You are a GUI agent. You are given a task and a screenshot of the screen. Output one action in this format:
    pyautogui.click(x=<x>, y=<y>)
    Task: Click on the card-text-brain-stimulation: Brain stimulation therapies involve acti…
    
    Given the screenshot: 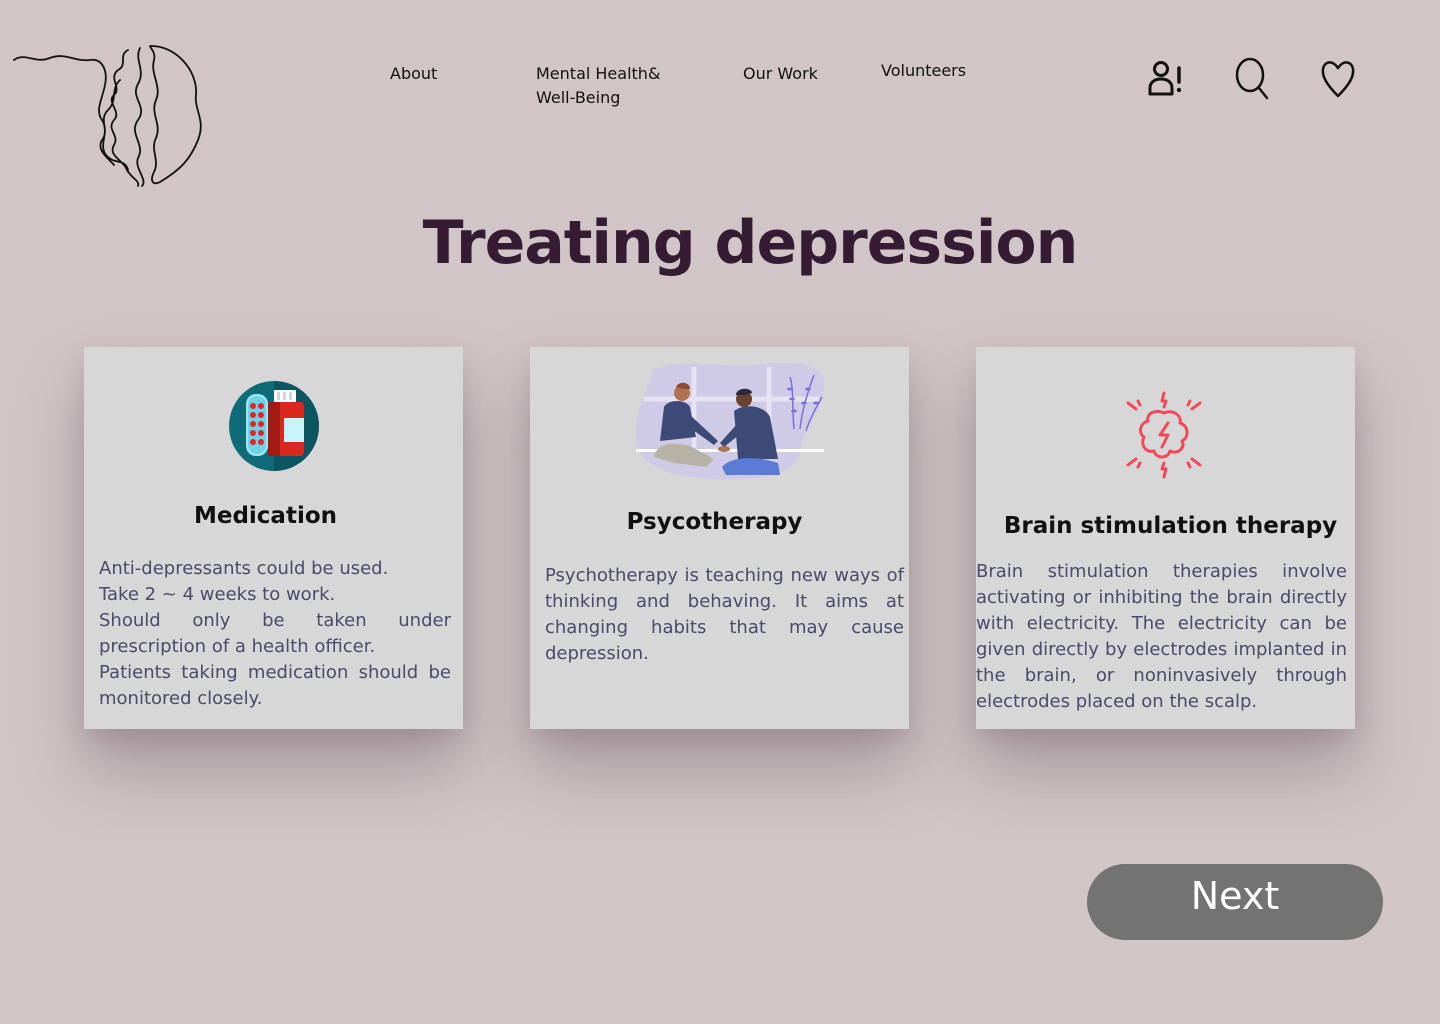 What is the action you would take?
    pyautogui.click(x=1161, y=636)
    